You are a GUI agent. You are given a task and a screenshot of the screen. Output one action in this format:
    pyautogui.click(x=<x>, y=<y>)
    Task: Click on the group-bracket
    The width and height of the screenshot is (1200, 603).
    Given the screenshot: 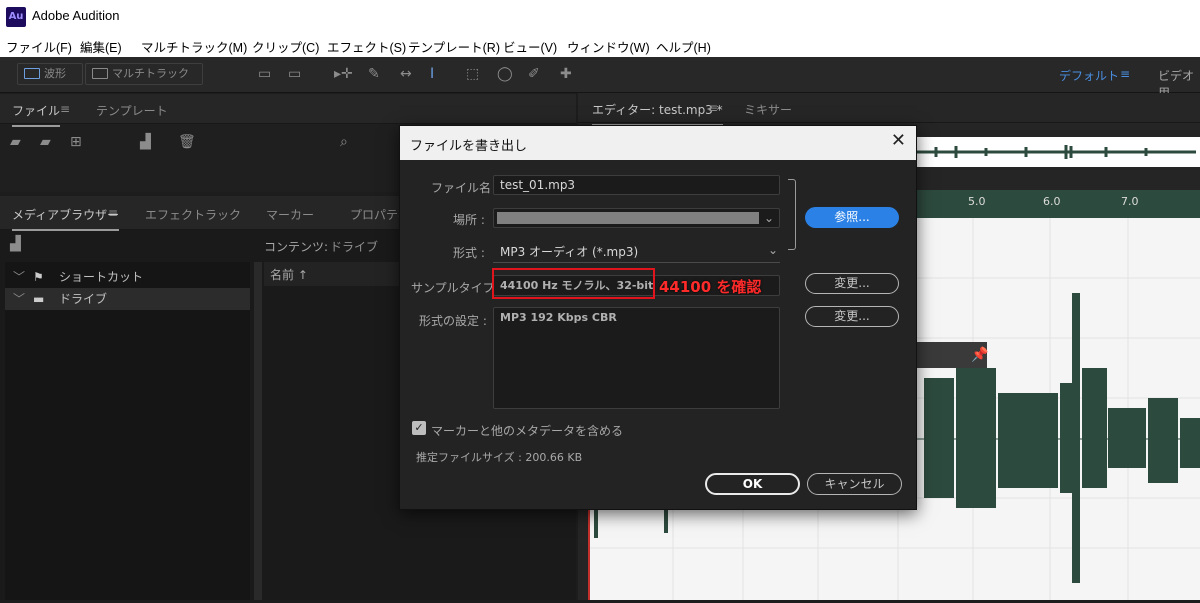 What is the action you would take?
    pyautogui.click(x=792, y=214)
    